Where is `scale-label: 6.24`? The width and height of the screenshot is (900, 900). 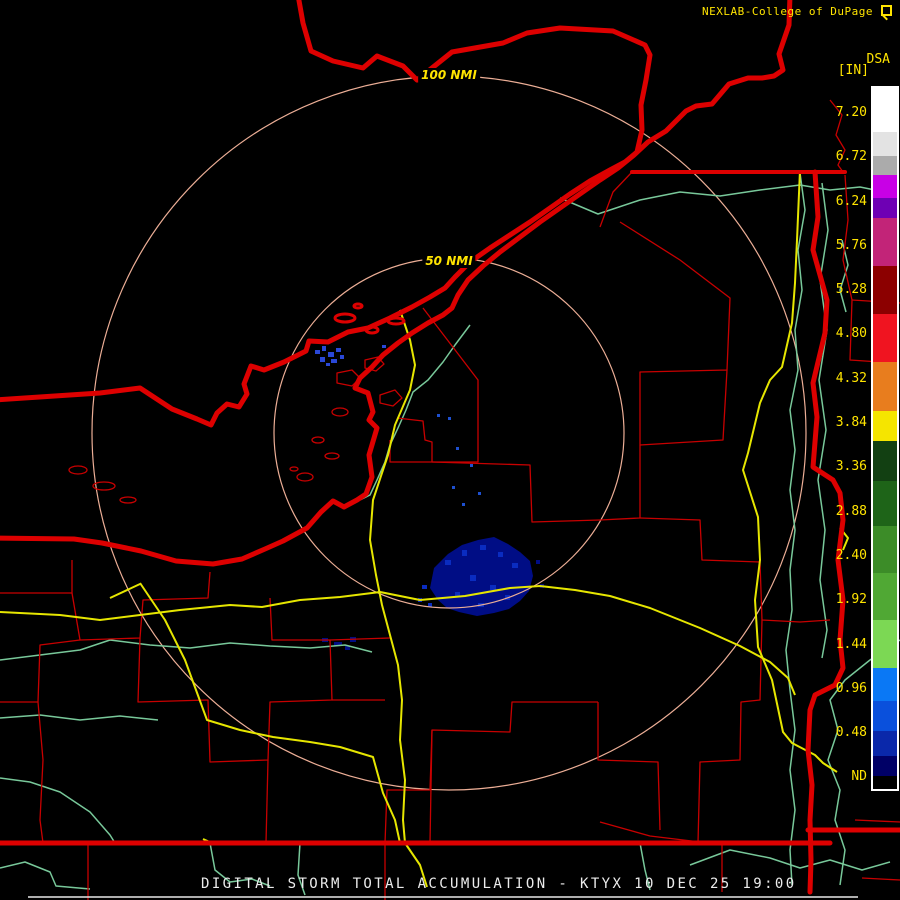 scale-label: 6.24 is located at coordinates (851, 201).